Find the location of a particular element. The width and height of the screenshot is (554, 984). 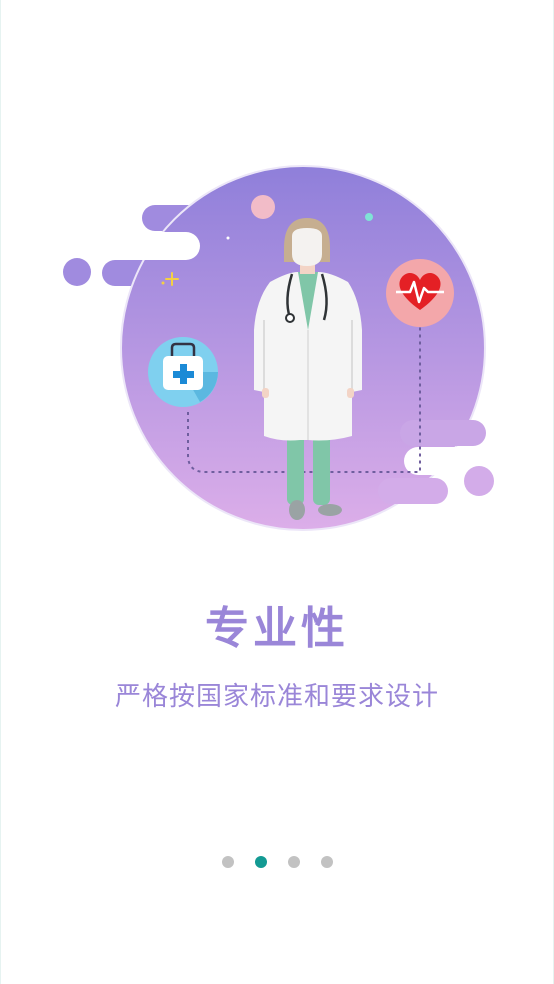

page-dot-2-active is located at coordinates (260, 862).